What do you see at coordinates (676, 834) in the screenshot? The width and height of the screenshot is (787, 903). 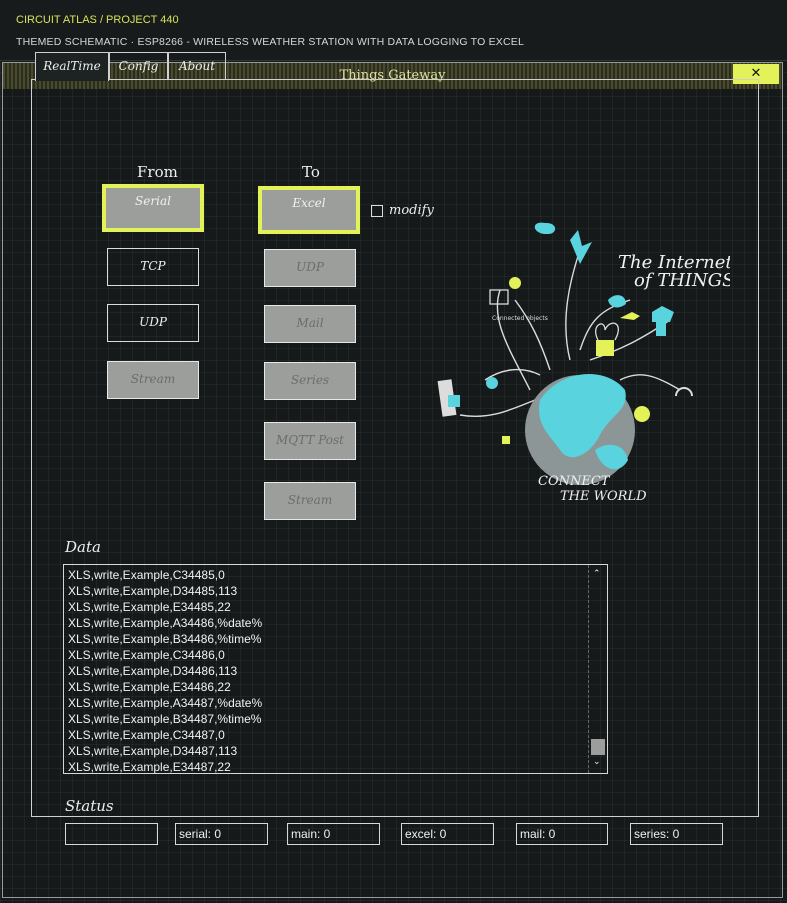 I see `status-field-series: series: 0` at bounding box center [676, 834].